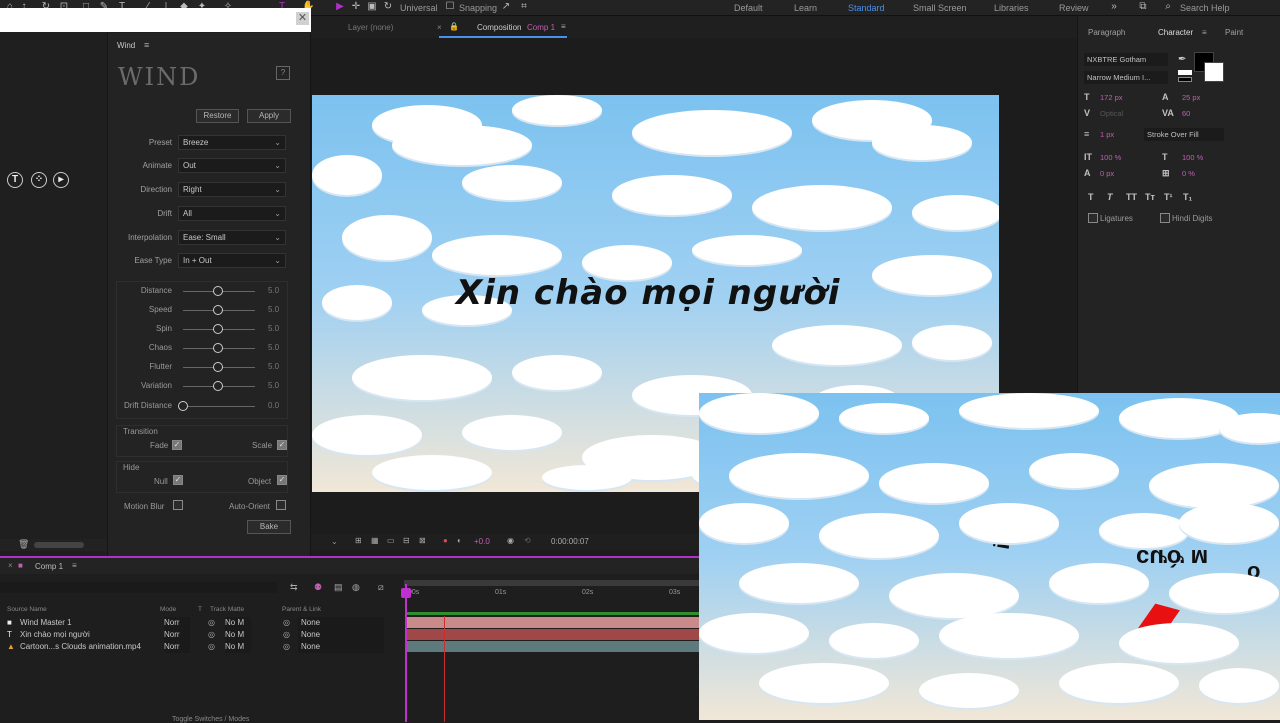 The width and height of the screenshot is (1280, 723). Describe the element at coordinates (59, 545) in the screenshot. I see `project-scrollbar` at that location.